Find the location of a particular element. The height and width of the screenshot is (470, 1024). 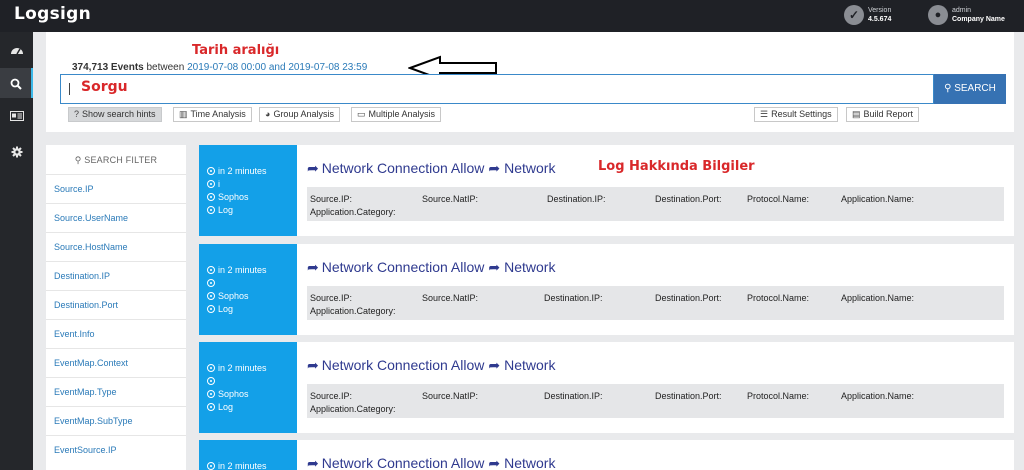

user-name: admin is located at coordinates (962, 10).